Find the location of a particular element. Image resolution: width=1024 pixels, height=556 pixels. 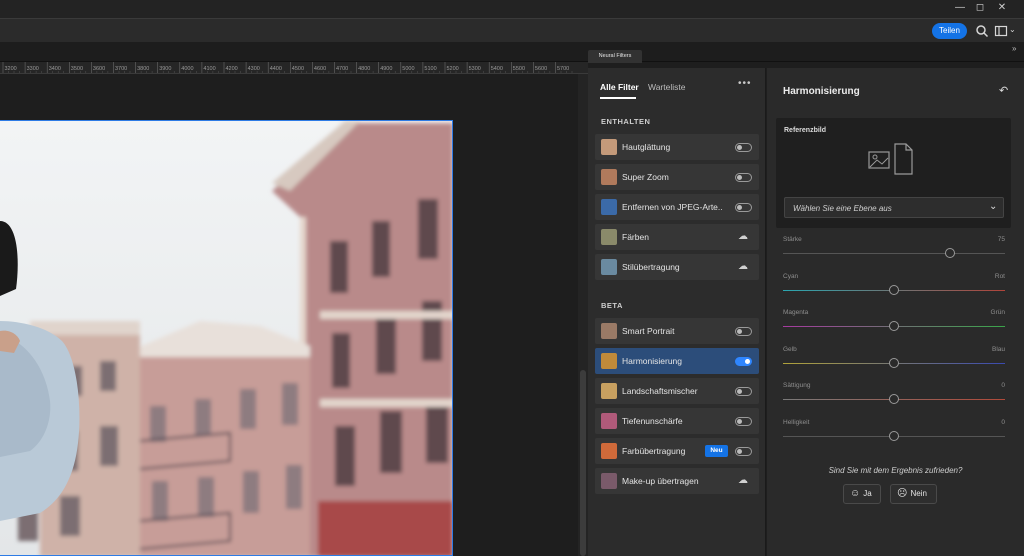

adjustment-slider: Magenta Grün is located at coordinates (894, 323).